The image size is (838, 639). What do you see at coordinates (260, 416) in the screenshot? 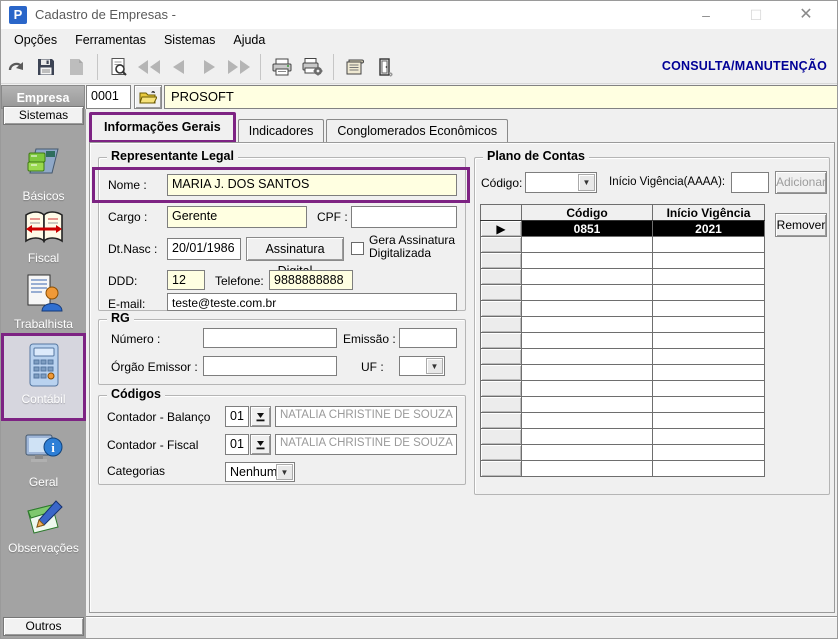
I see `contador-balanco-lookup-button` at bounding box center [260, 416].